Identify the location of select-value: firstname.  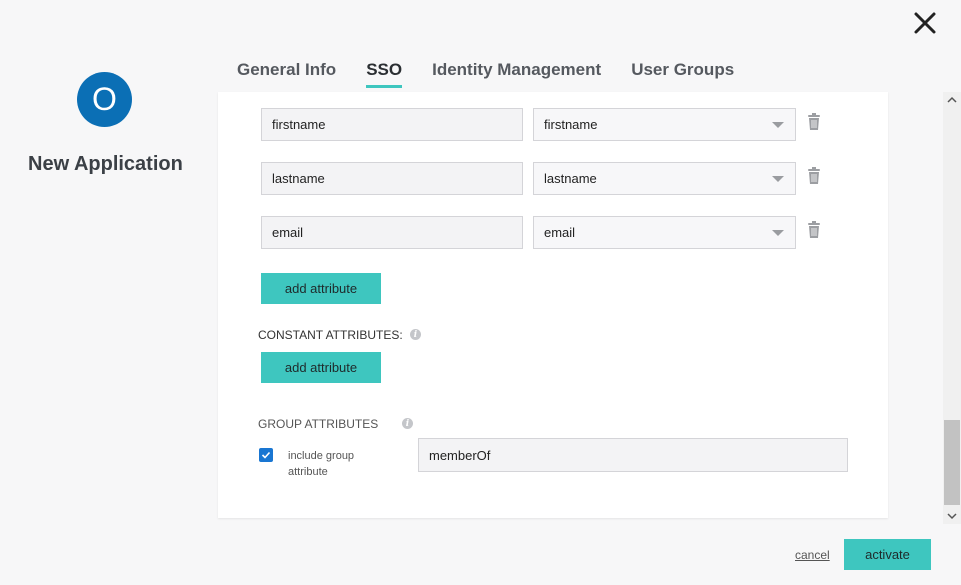
(571, 124).